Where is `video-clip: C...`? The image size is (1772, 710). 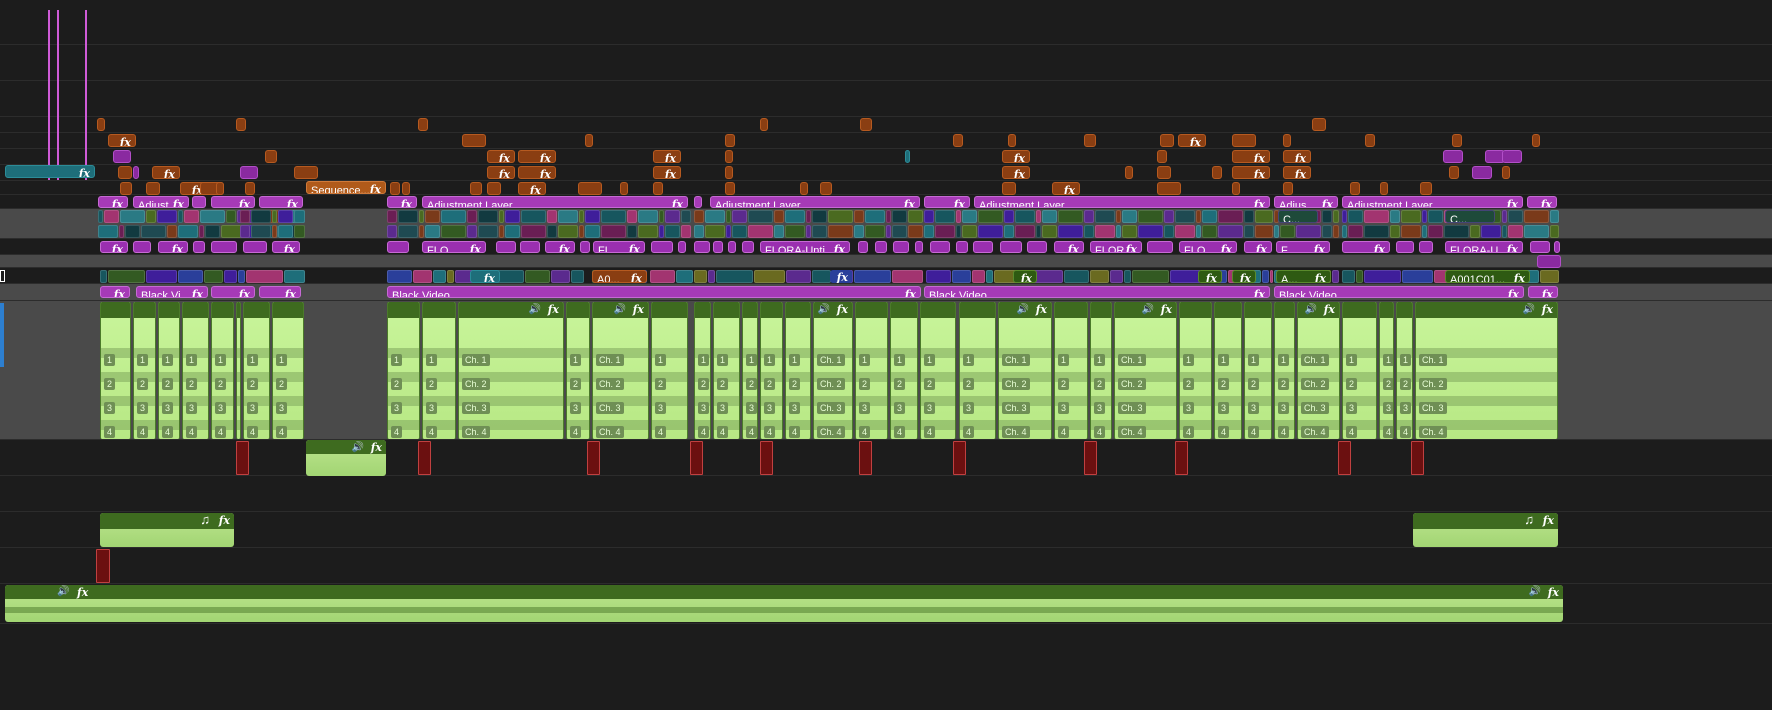 video-clip: C... is located at coordinates (1470, 216).